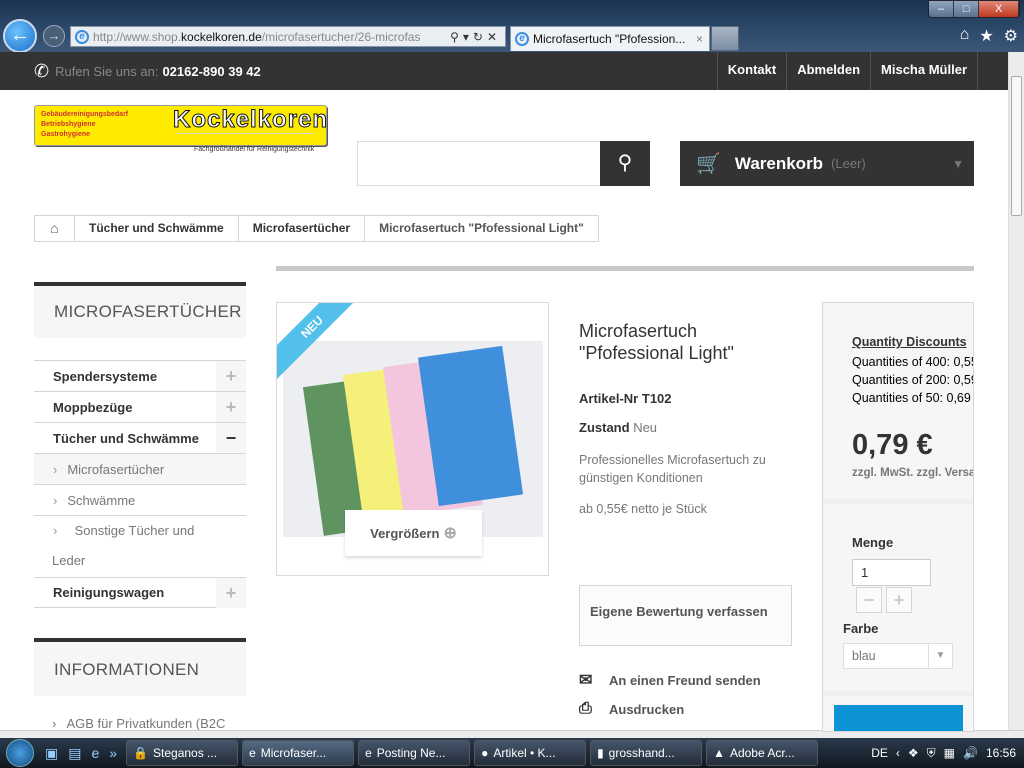 The height and width of the screenshot is (768, 1024). I want to click on start-button, so click(20, 753).